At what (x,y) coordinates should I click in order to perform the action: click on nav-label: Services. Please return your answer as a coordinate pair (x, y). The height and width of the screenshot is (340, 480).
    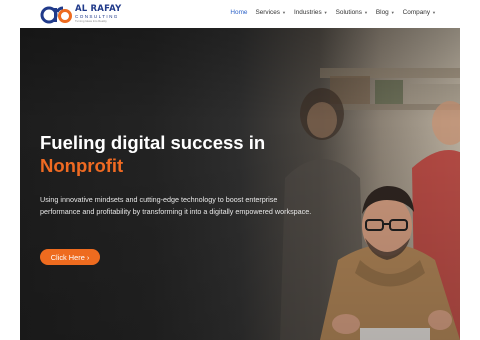
    Looking at the image, I should click on (267, 12).